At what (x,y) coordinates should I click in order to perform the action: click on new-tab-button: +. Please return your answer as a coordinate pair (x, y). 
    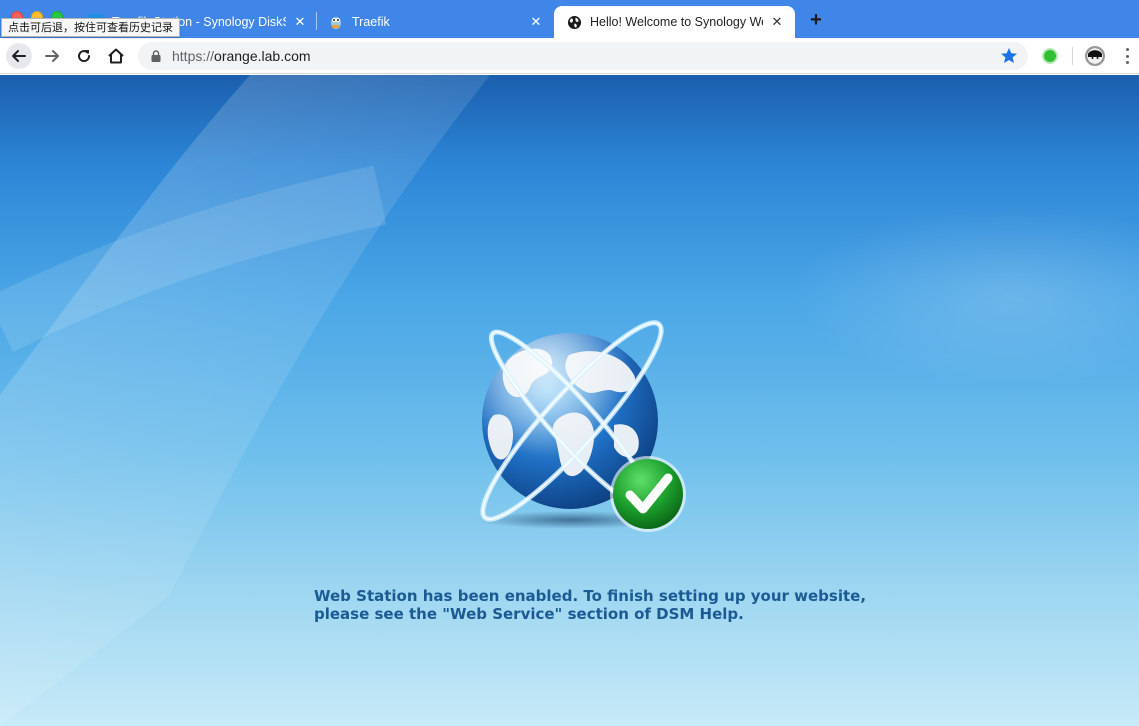
    Looking at the image, I should click on (816, 20).